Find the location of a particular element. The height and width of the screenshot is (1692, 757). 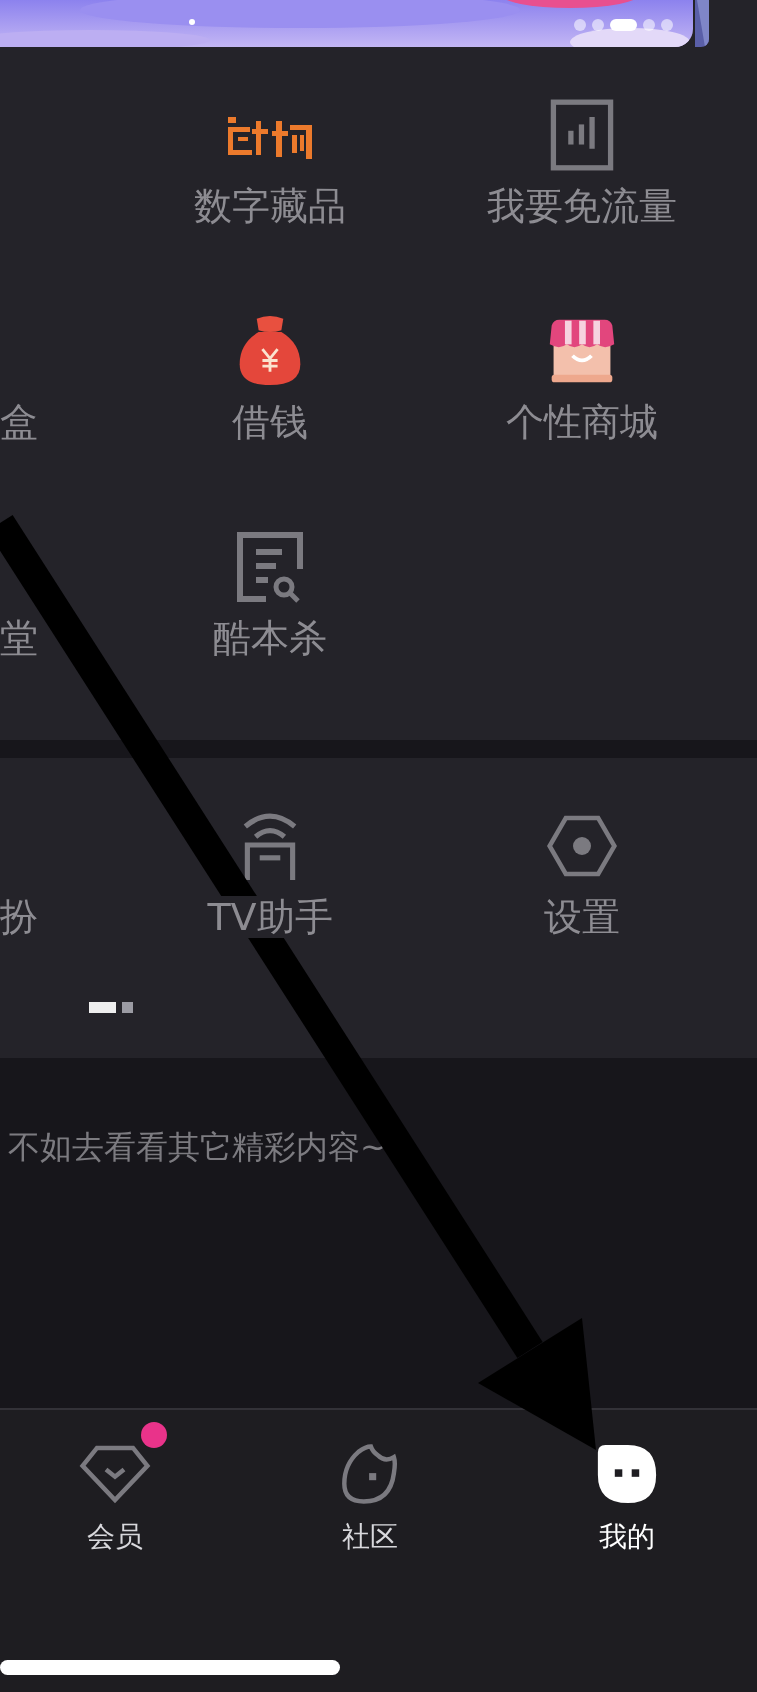

service-label: 盒 is located at coordinates (19, 422).